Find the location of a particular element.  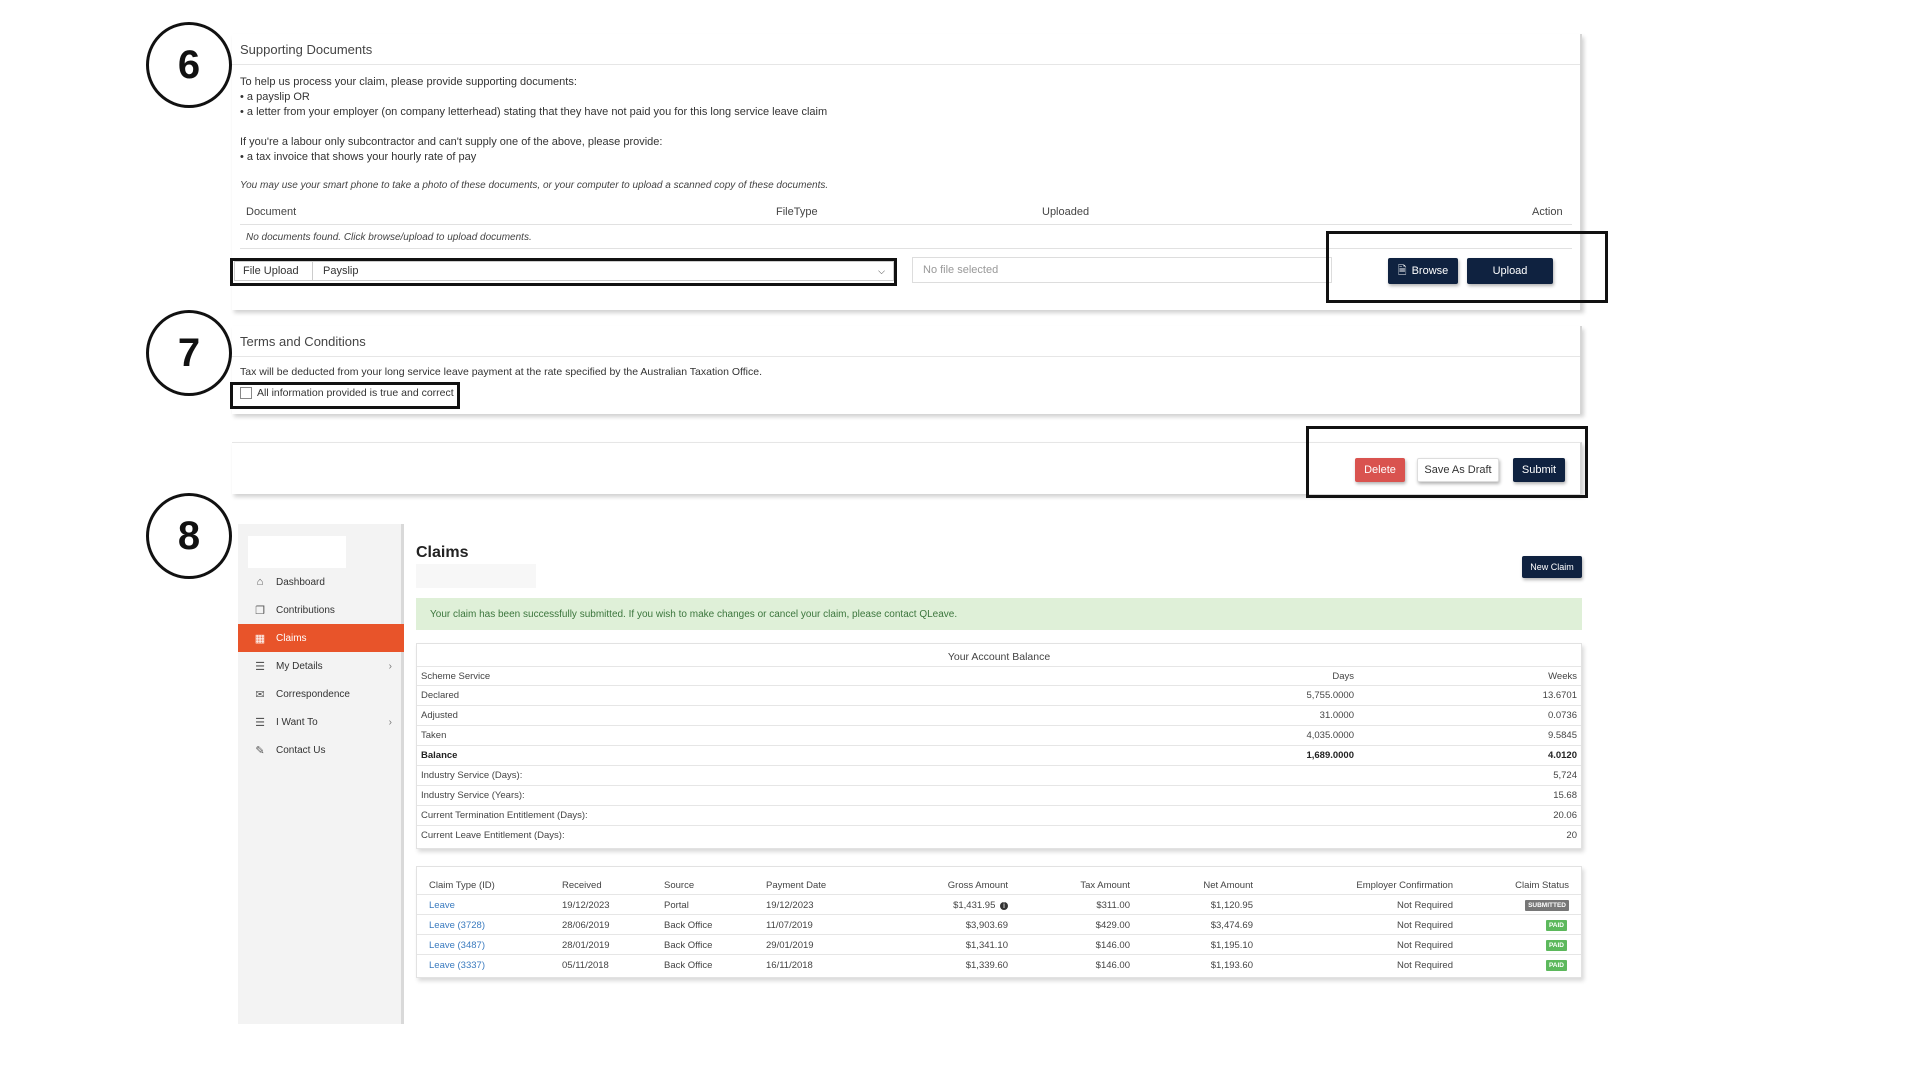

sidebar-item-dashboard: ⌂ Dashboard is located at coordinates (321, 582).